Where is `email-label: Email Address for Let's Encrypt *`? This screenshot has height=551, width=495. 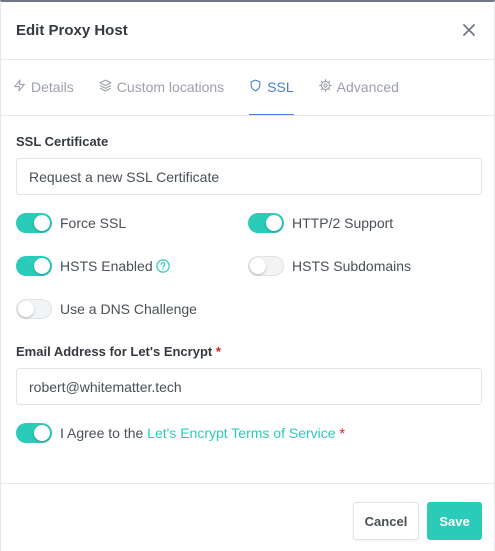
email-label: Email Address for Let's Encrypt * is located at coordinates (248, 351).